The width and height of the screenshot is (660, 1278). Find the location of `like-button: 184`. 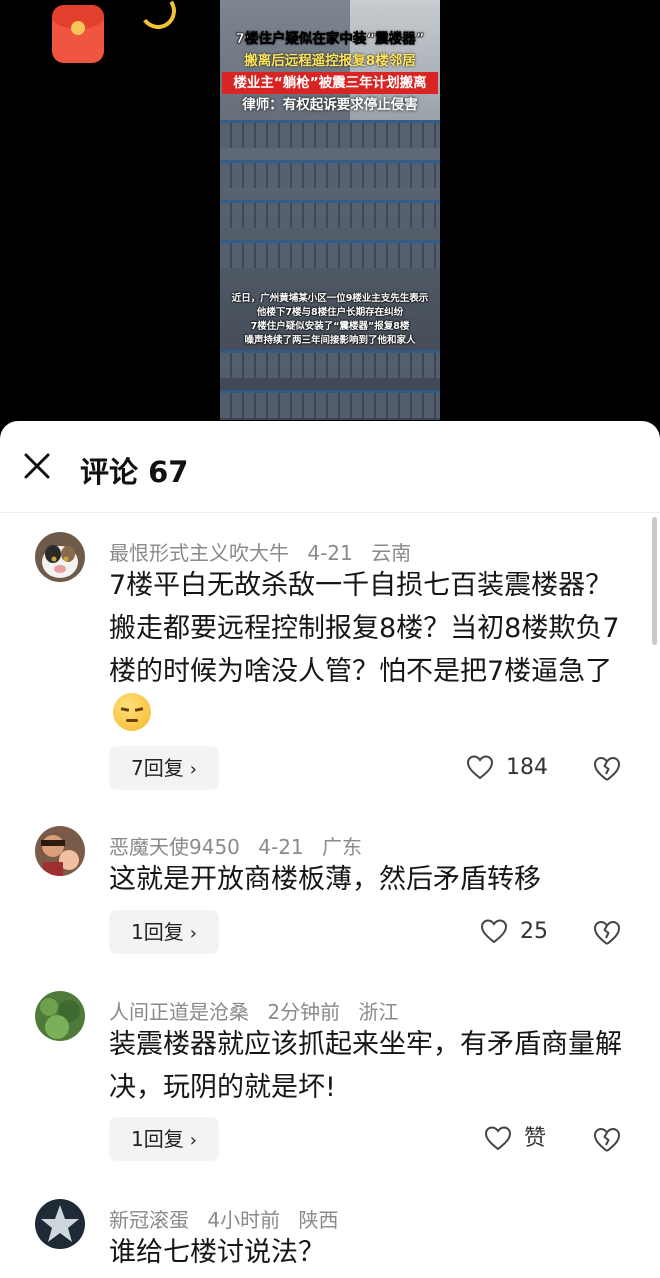

like-button: 184 is located at coordinates (507, 768).